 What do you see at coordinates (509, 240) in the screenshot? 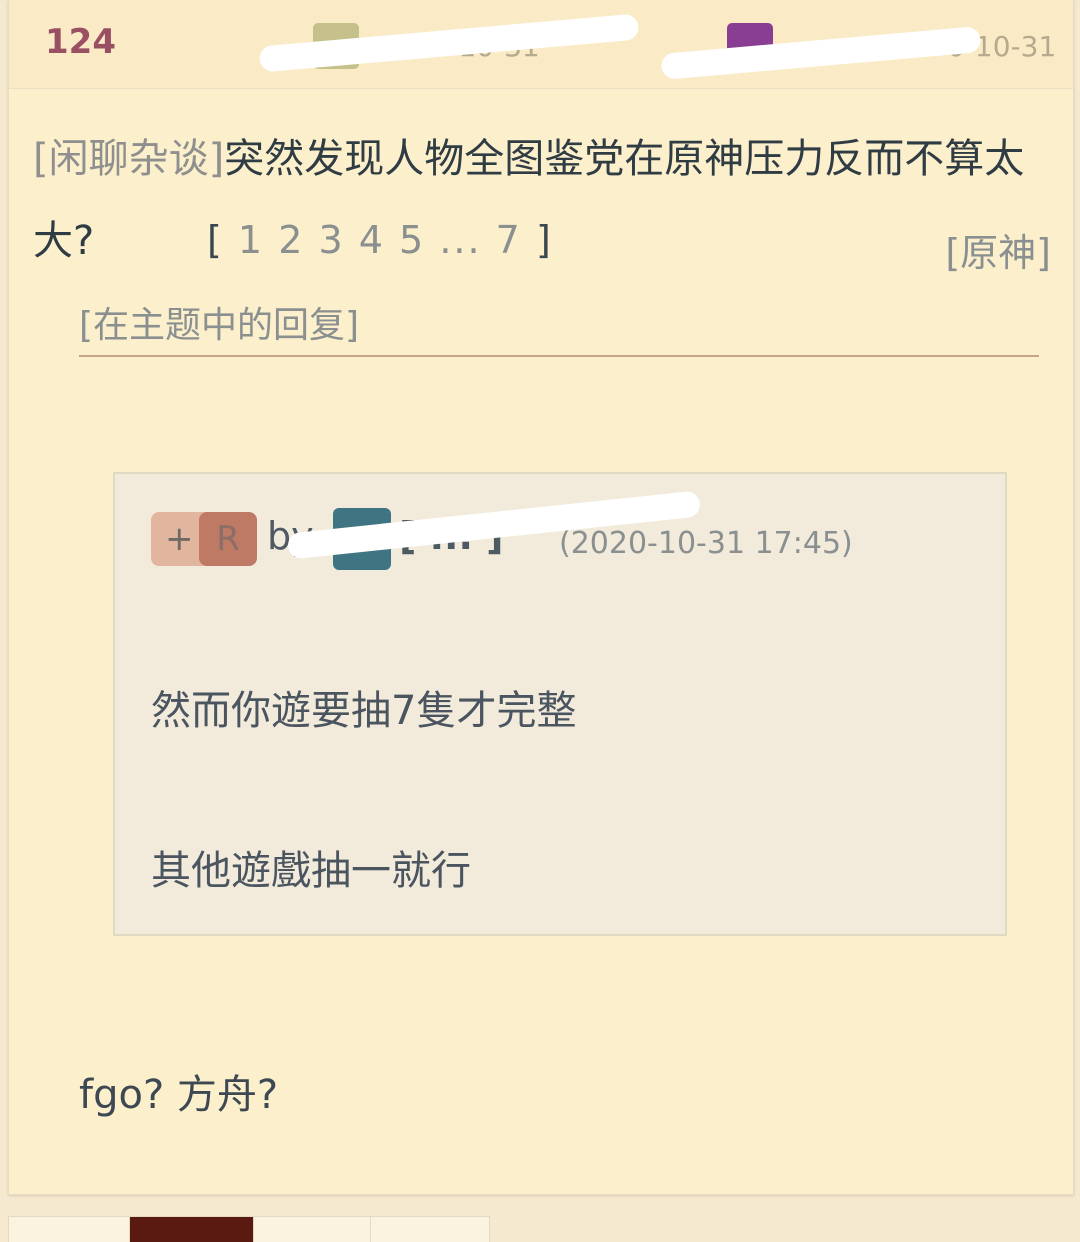
I see `page-link-7: 7` at bounding box center [509, 240].